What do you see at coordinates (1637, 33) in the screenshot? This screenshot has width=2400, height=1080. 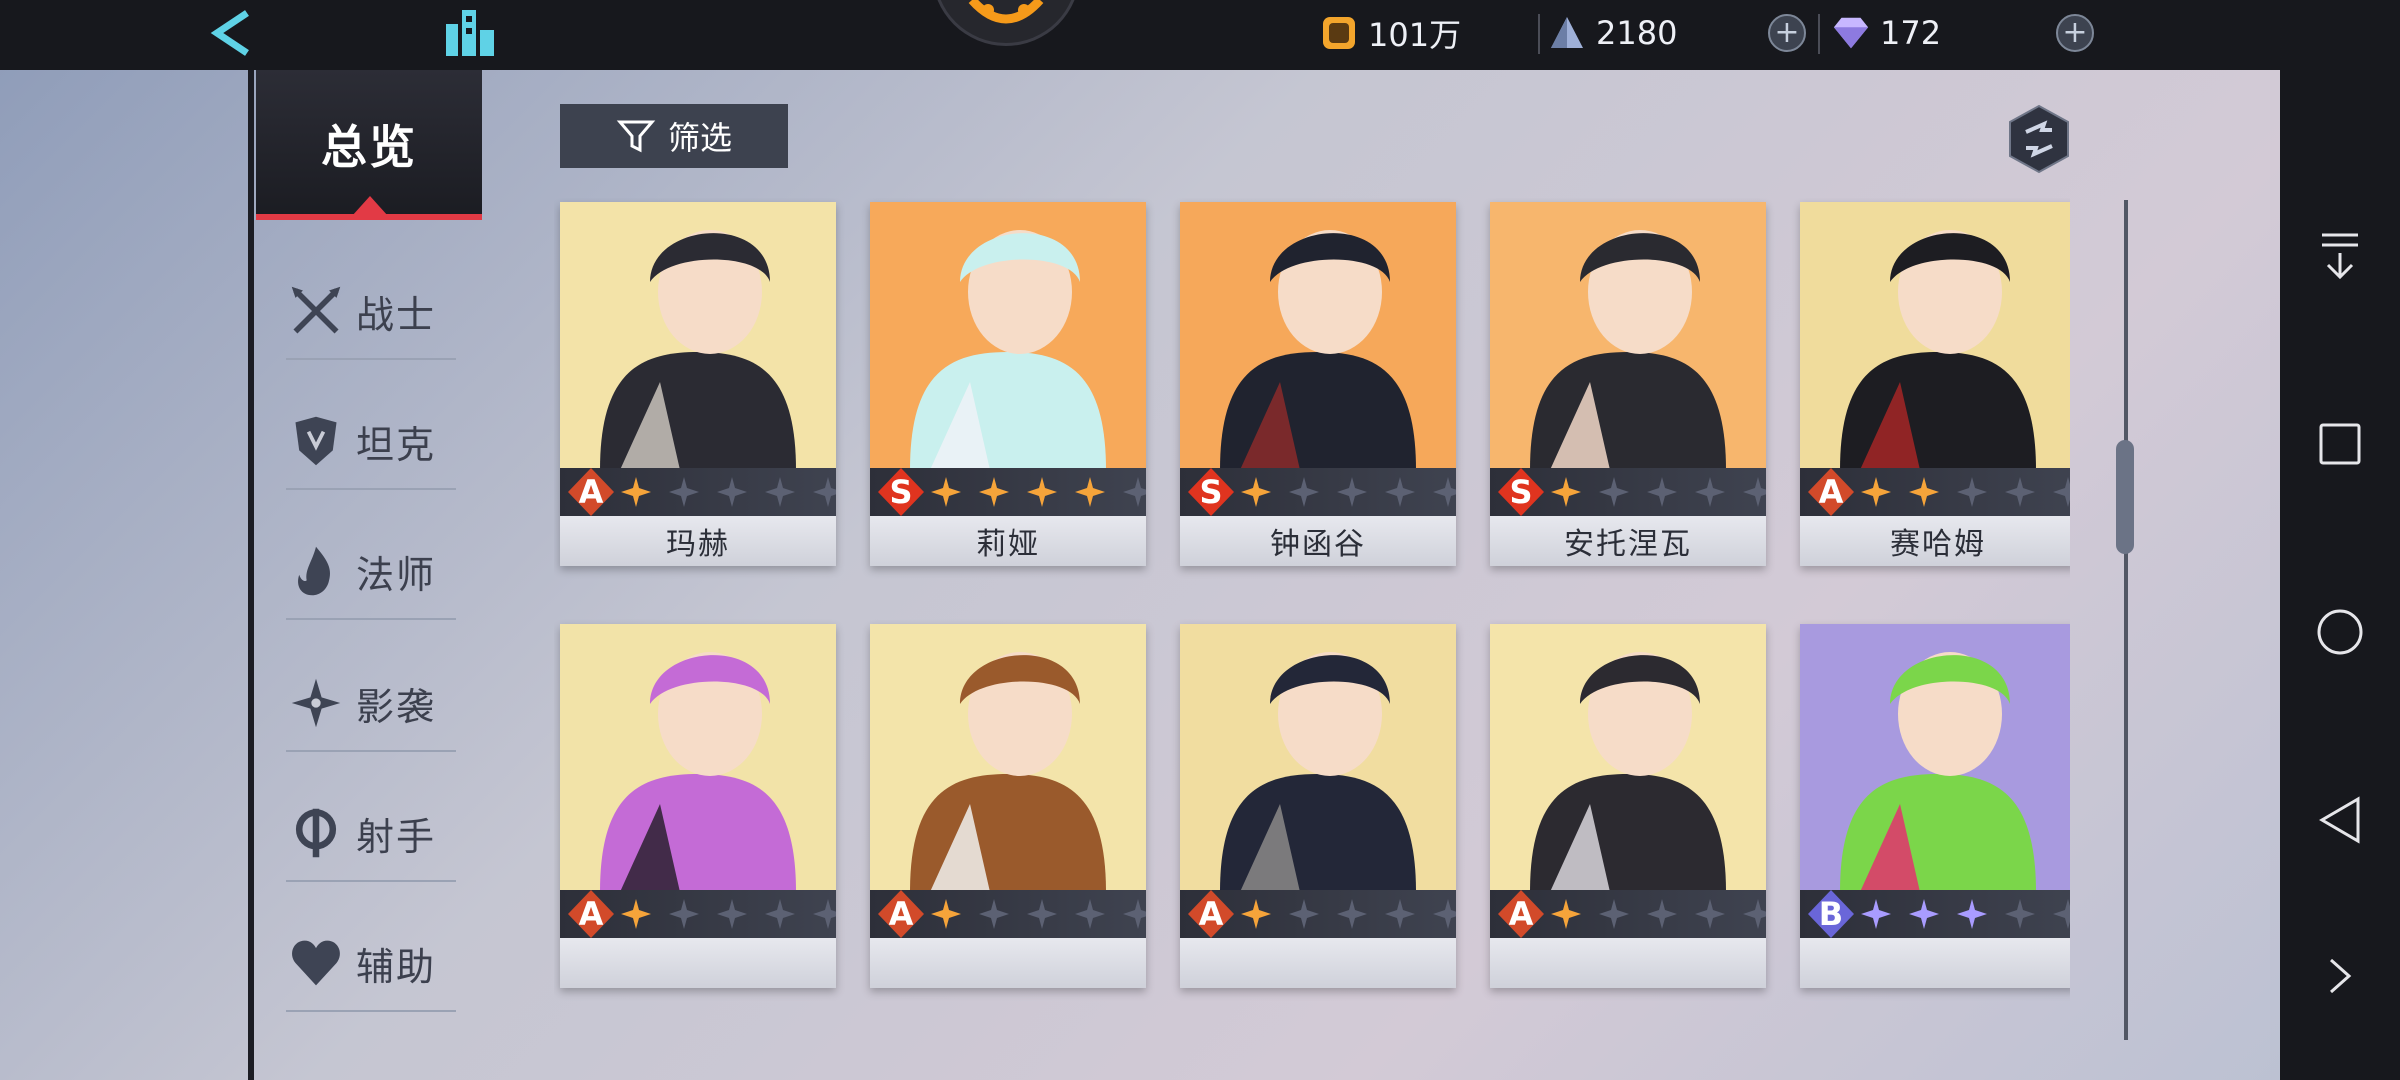 I see `crystal-value: 2180` at bounding box center [1637, 33].